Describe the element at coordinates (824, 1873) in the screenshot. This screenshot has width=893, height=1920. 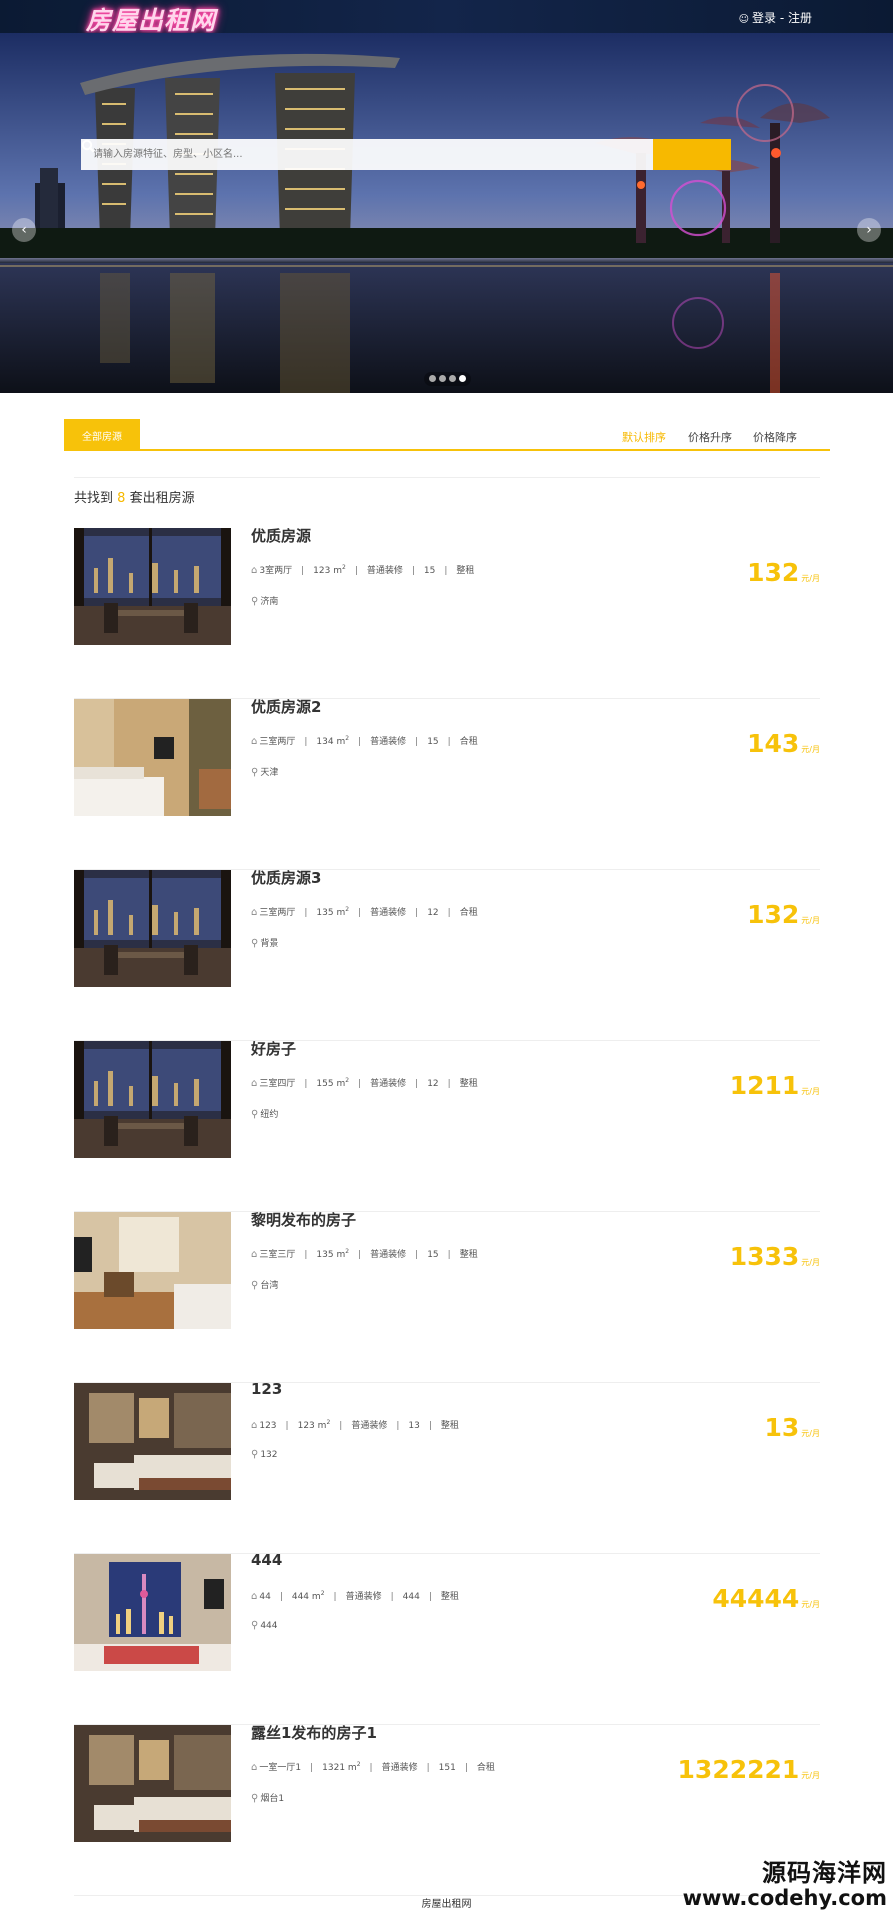
I see `watermark-line1: 源码海洋网` at that location.